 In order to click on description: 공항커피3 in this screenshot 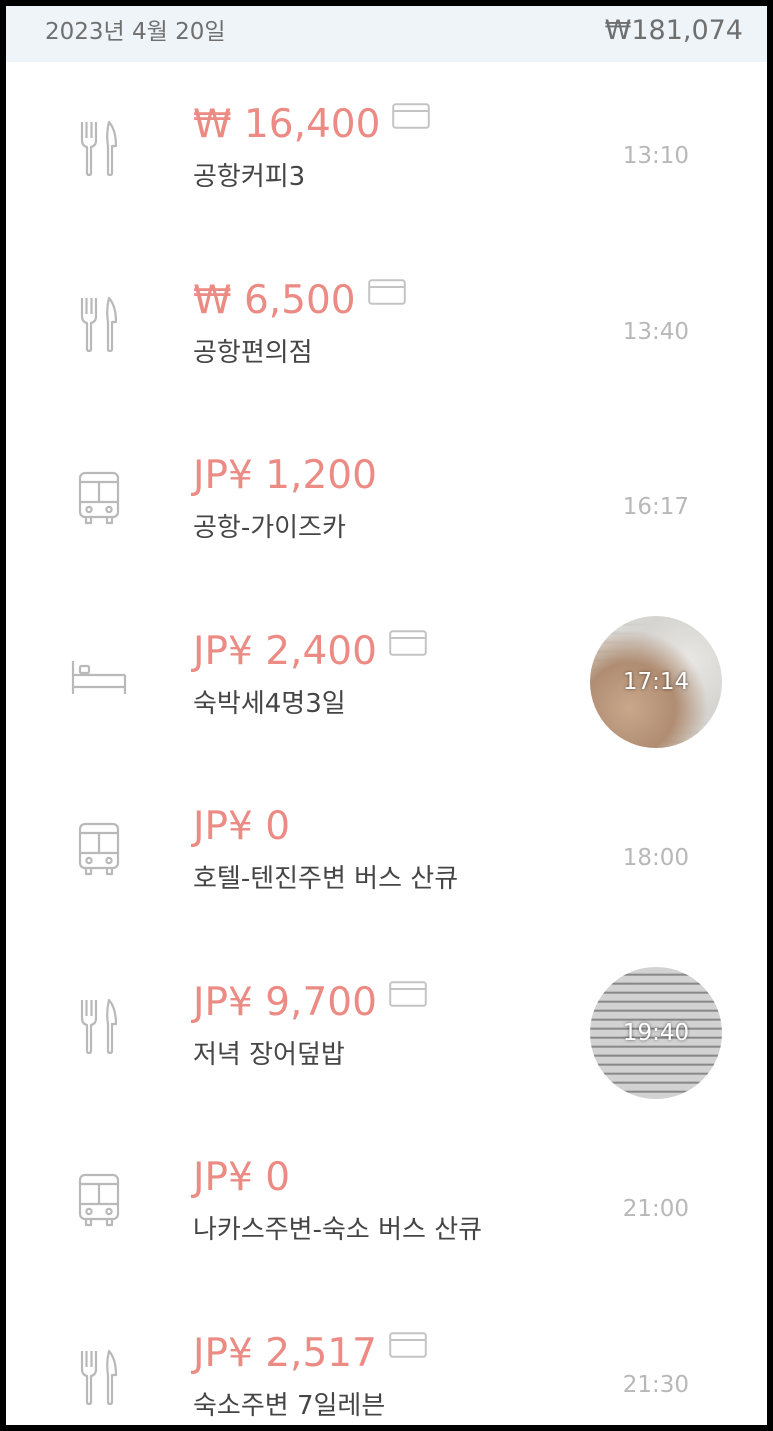, I will do `click(249, 177)`.